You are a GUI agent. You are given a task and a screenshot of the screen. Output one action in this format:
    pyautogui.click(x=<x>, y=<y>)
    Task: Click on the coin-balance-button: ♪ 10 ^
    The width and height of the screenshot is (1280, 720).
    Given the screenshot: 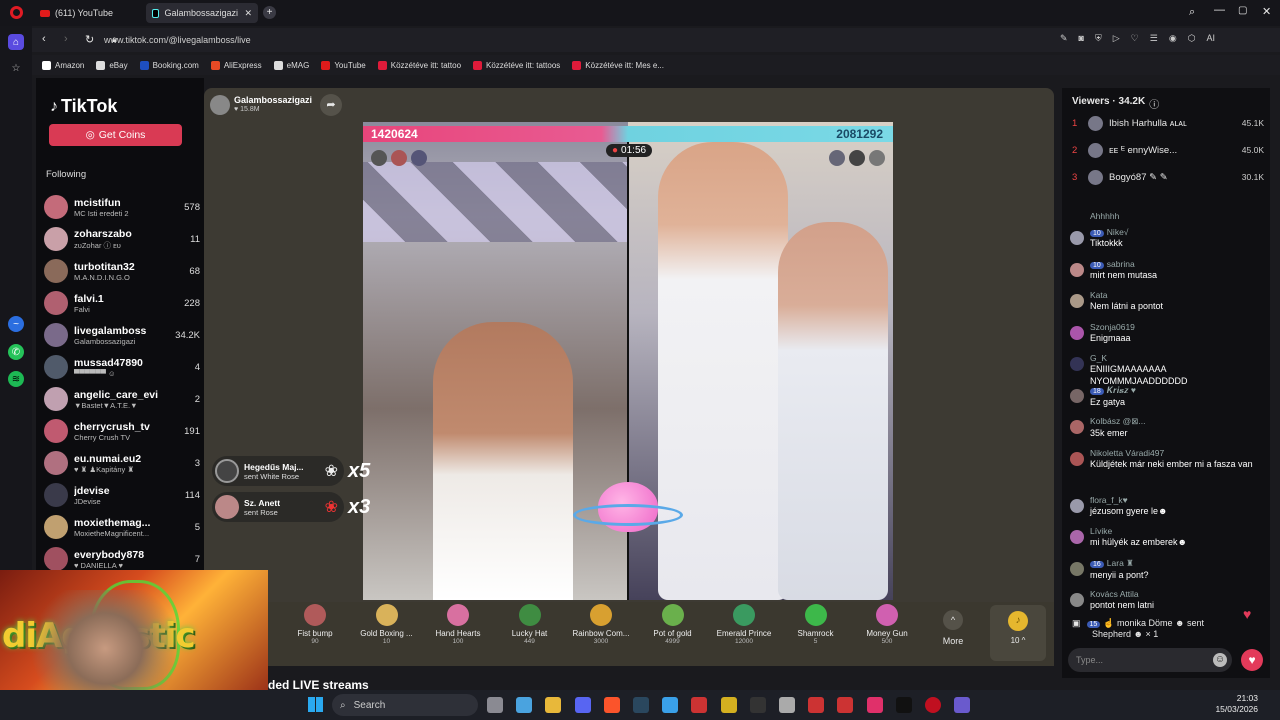 What is the action you would take?
    pyautogui.click(x=1018, y=633)
    